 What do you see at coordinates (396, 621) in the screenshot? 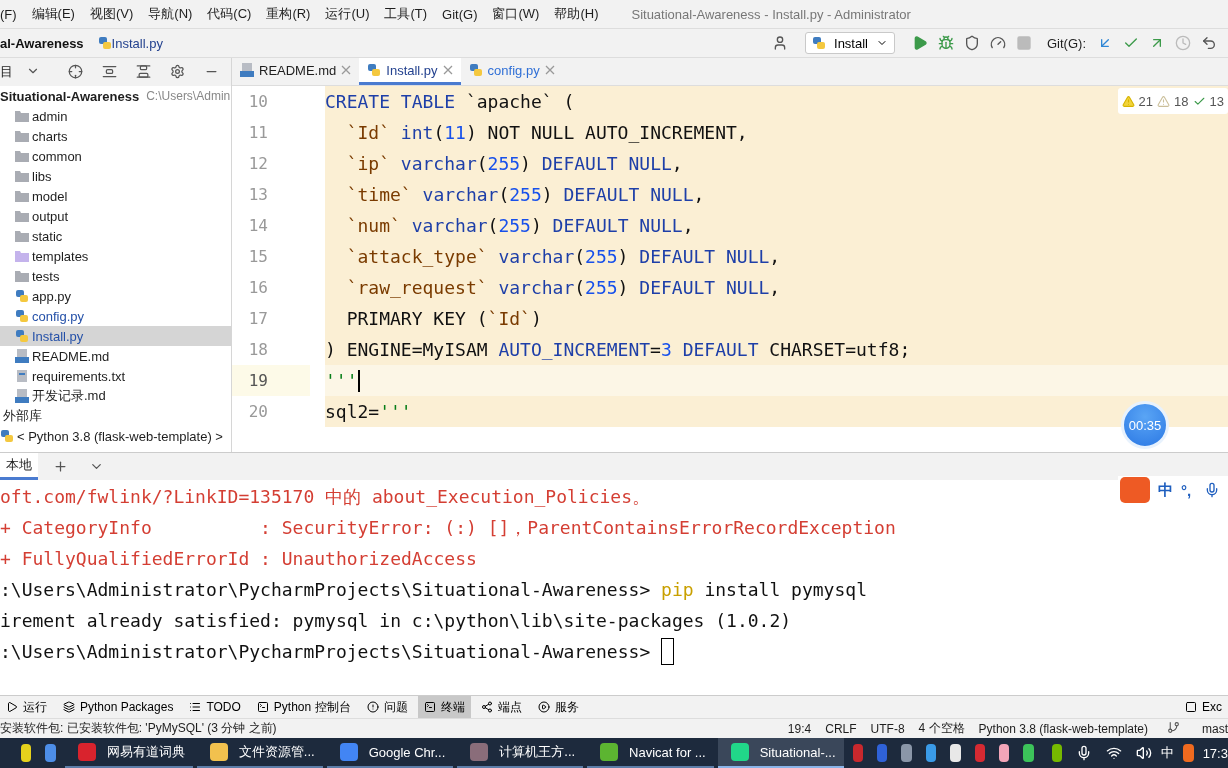
I see `terminal-line: irement already satisfied: pymysql in c:\python\lib\site-packages (1.0.2)` at bounding box center [396, 621].